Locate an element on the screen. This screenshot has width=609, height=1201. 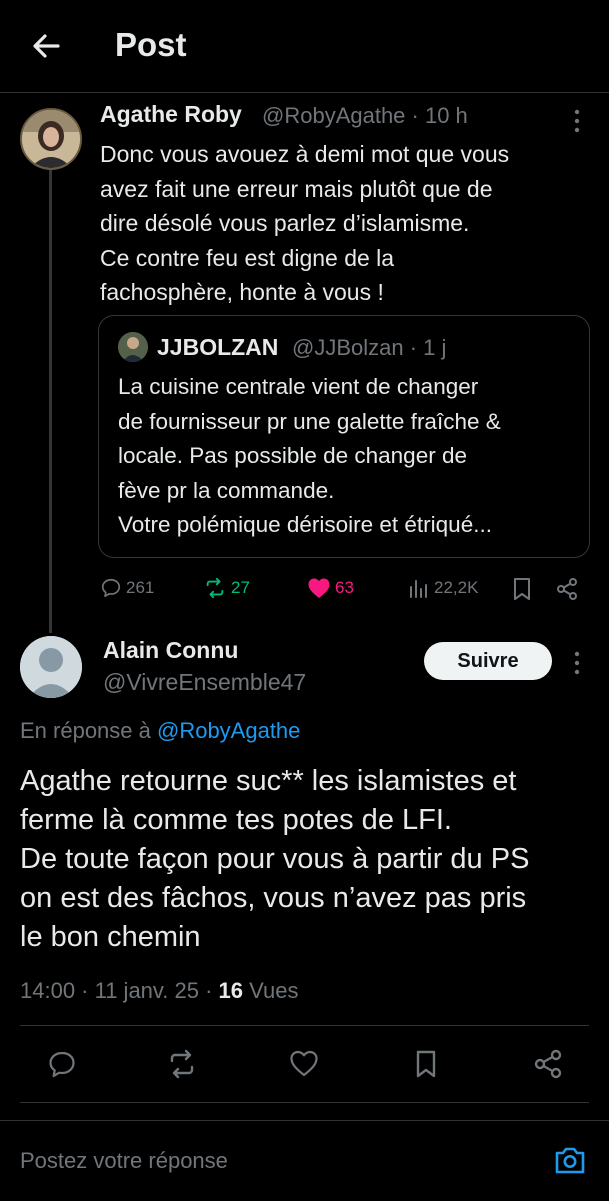
views-chart-icon is located at coordinates (418, 589).